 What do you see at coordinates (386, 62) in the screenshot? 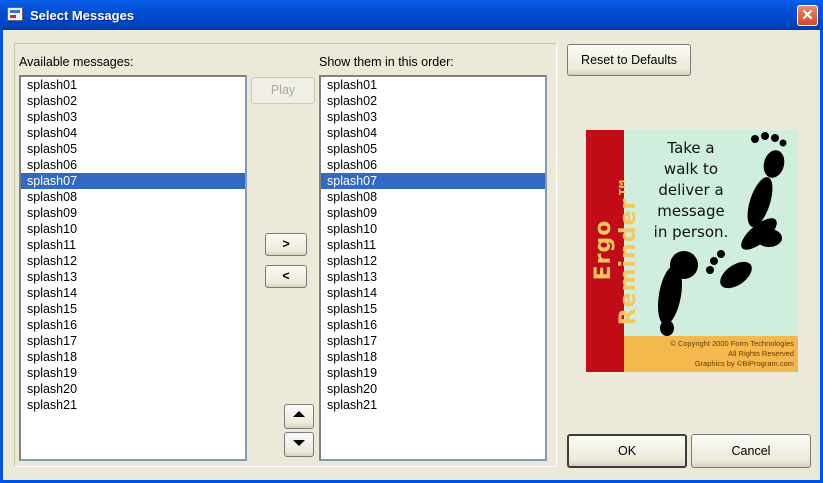
I see `show-order-label: Show them in this order:` at bounding box center [386, 62].